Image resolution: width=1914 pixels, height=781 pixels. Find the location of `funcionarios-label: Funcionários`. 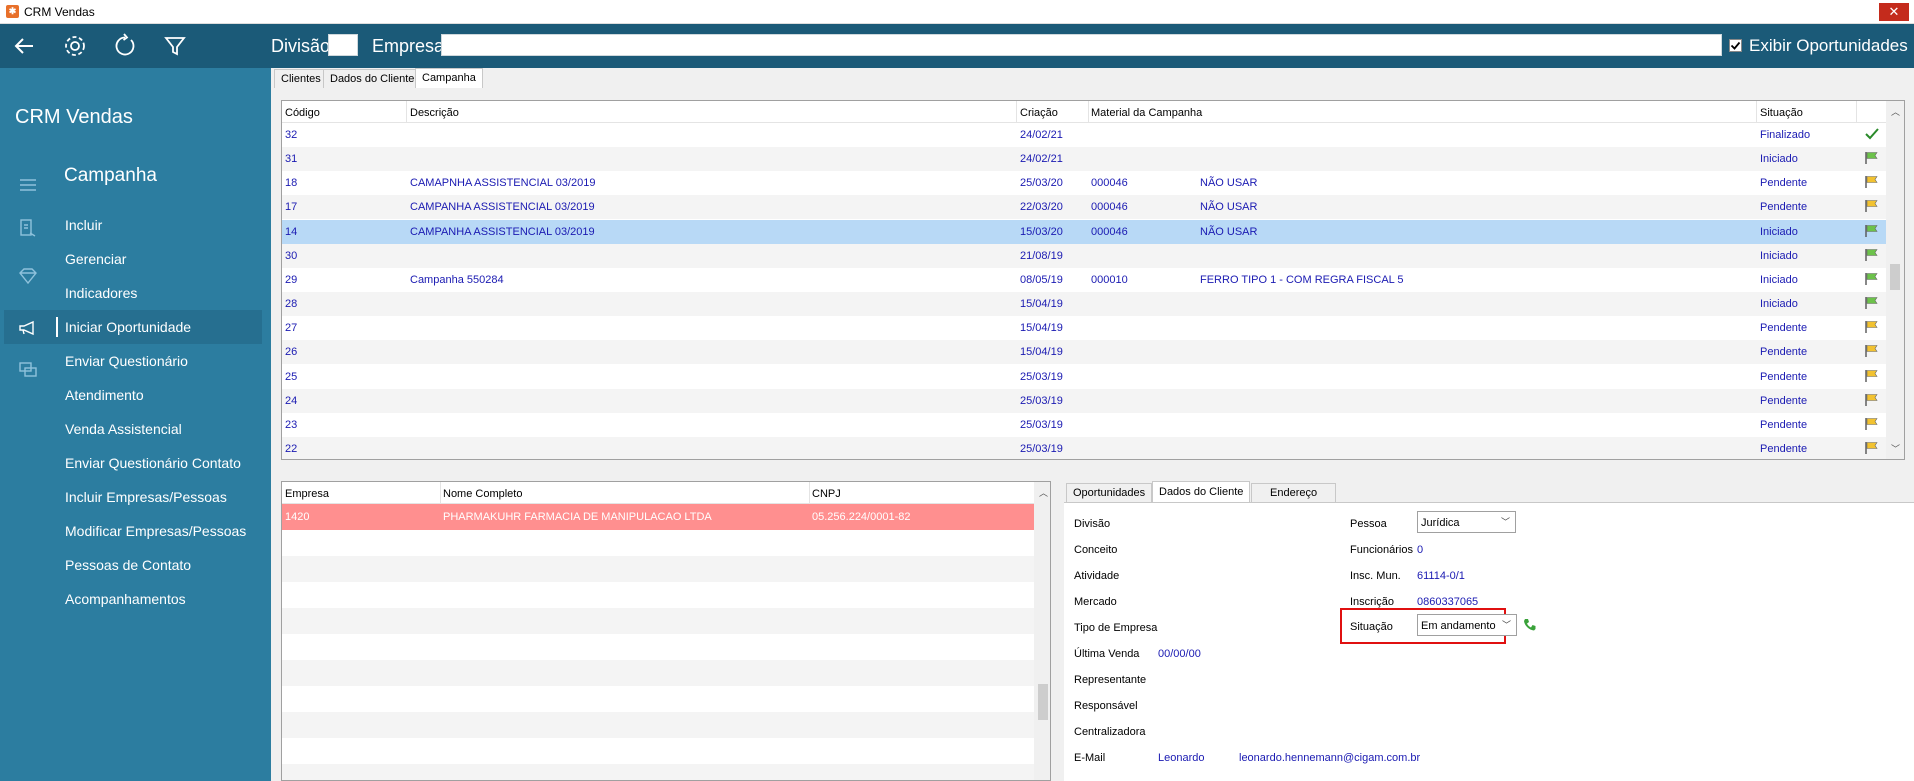

funcionarios-label: Funcionários is located at coordinates (1381, 550).